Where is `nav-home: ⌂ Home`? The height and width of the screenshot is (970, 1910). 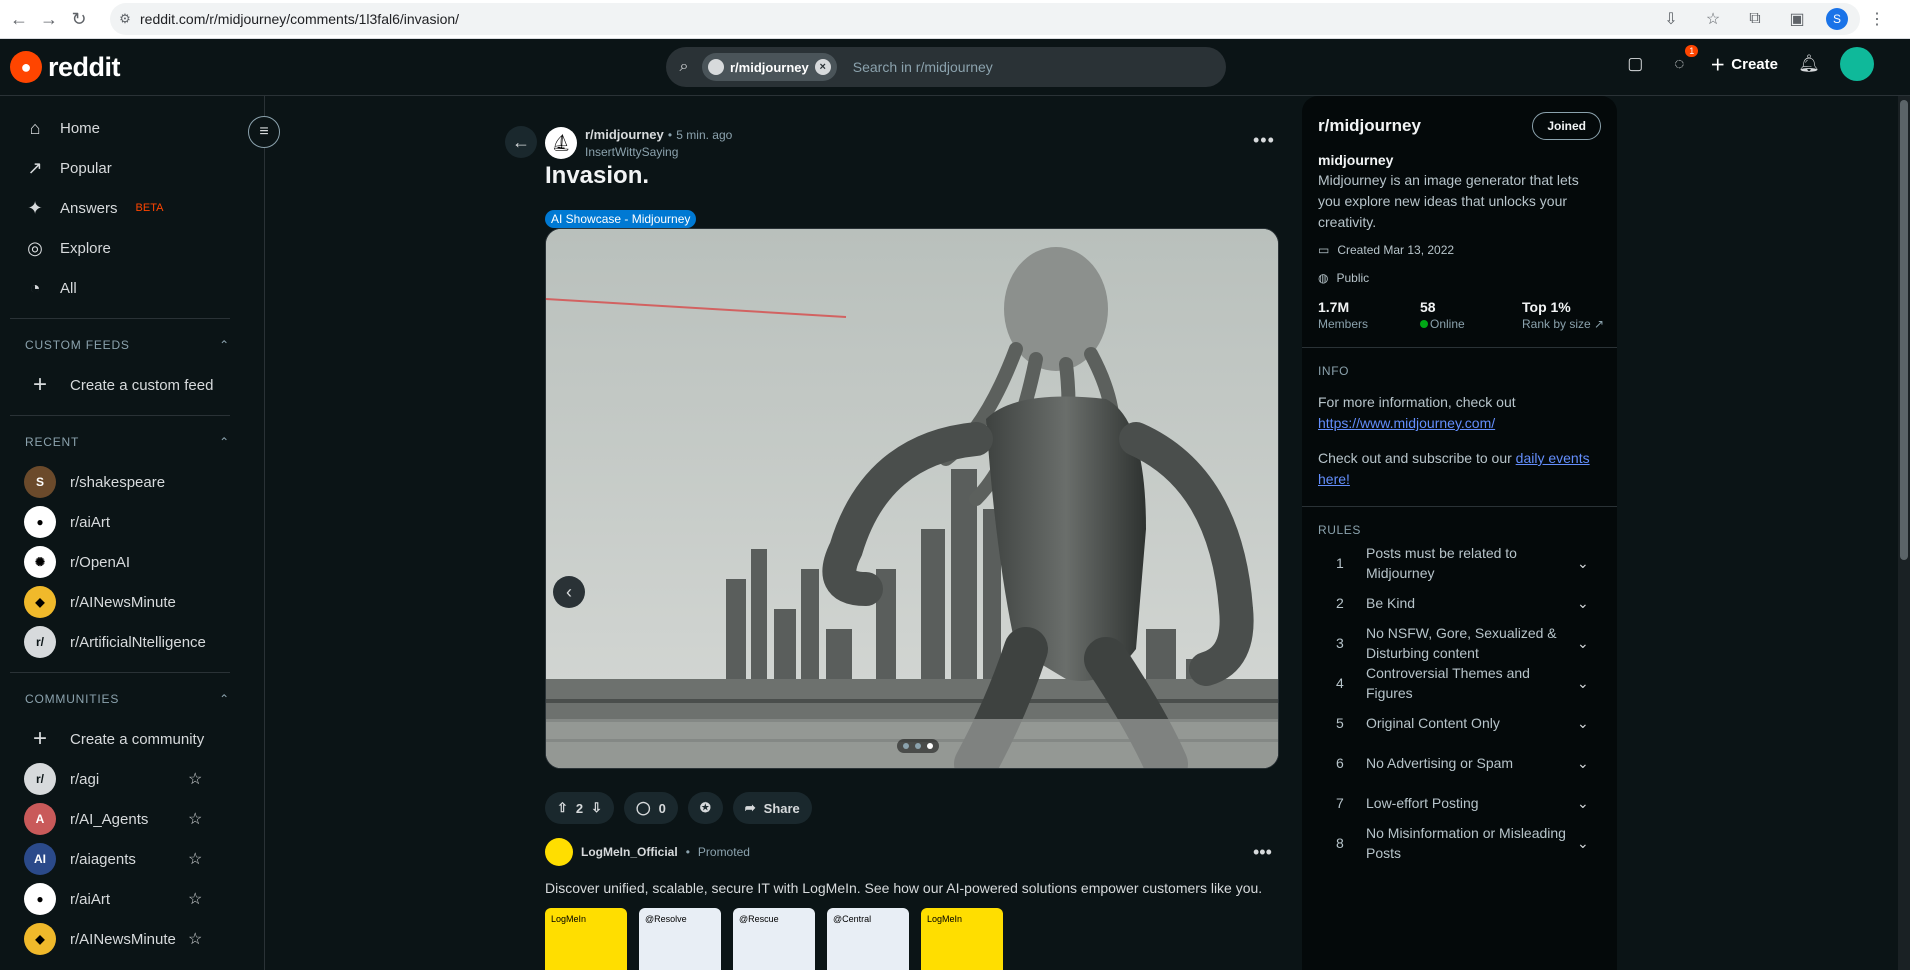
nav-home: ⌂ Home is located at coordinates (144, 128).